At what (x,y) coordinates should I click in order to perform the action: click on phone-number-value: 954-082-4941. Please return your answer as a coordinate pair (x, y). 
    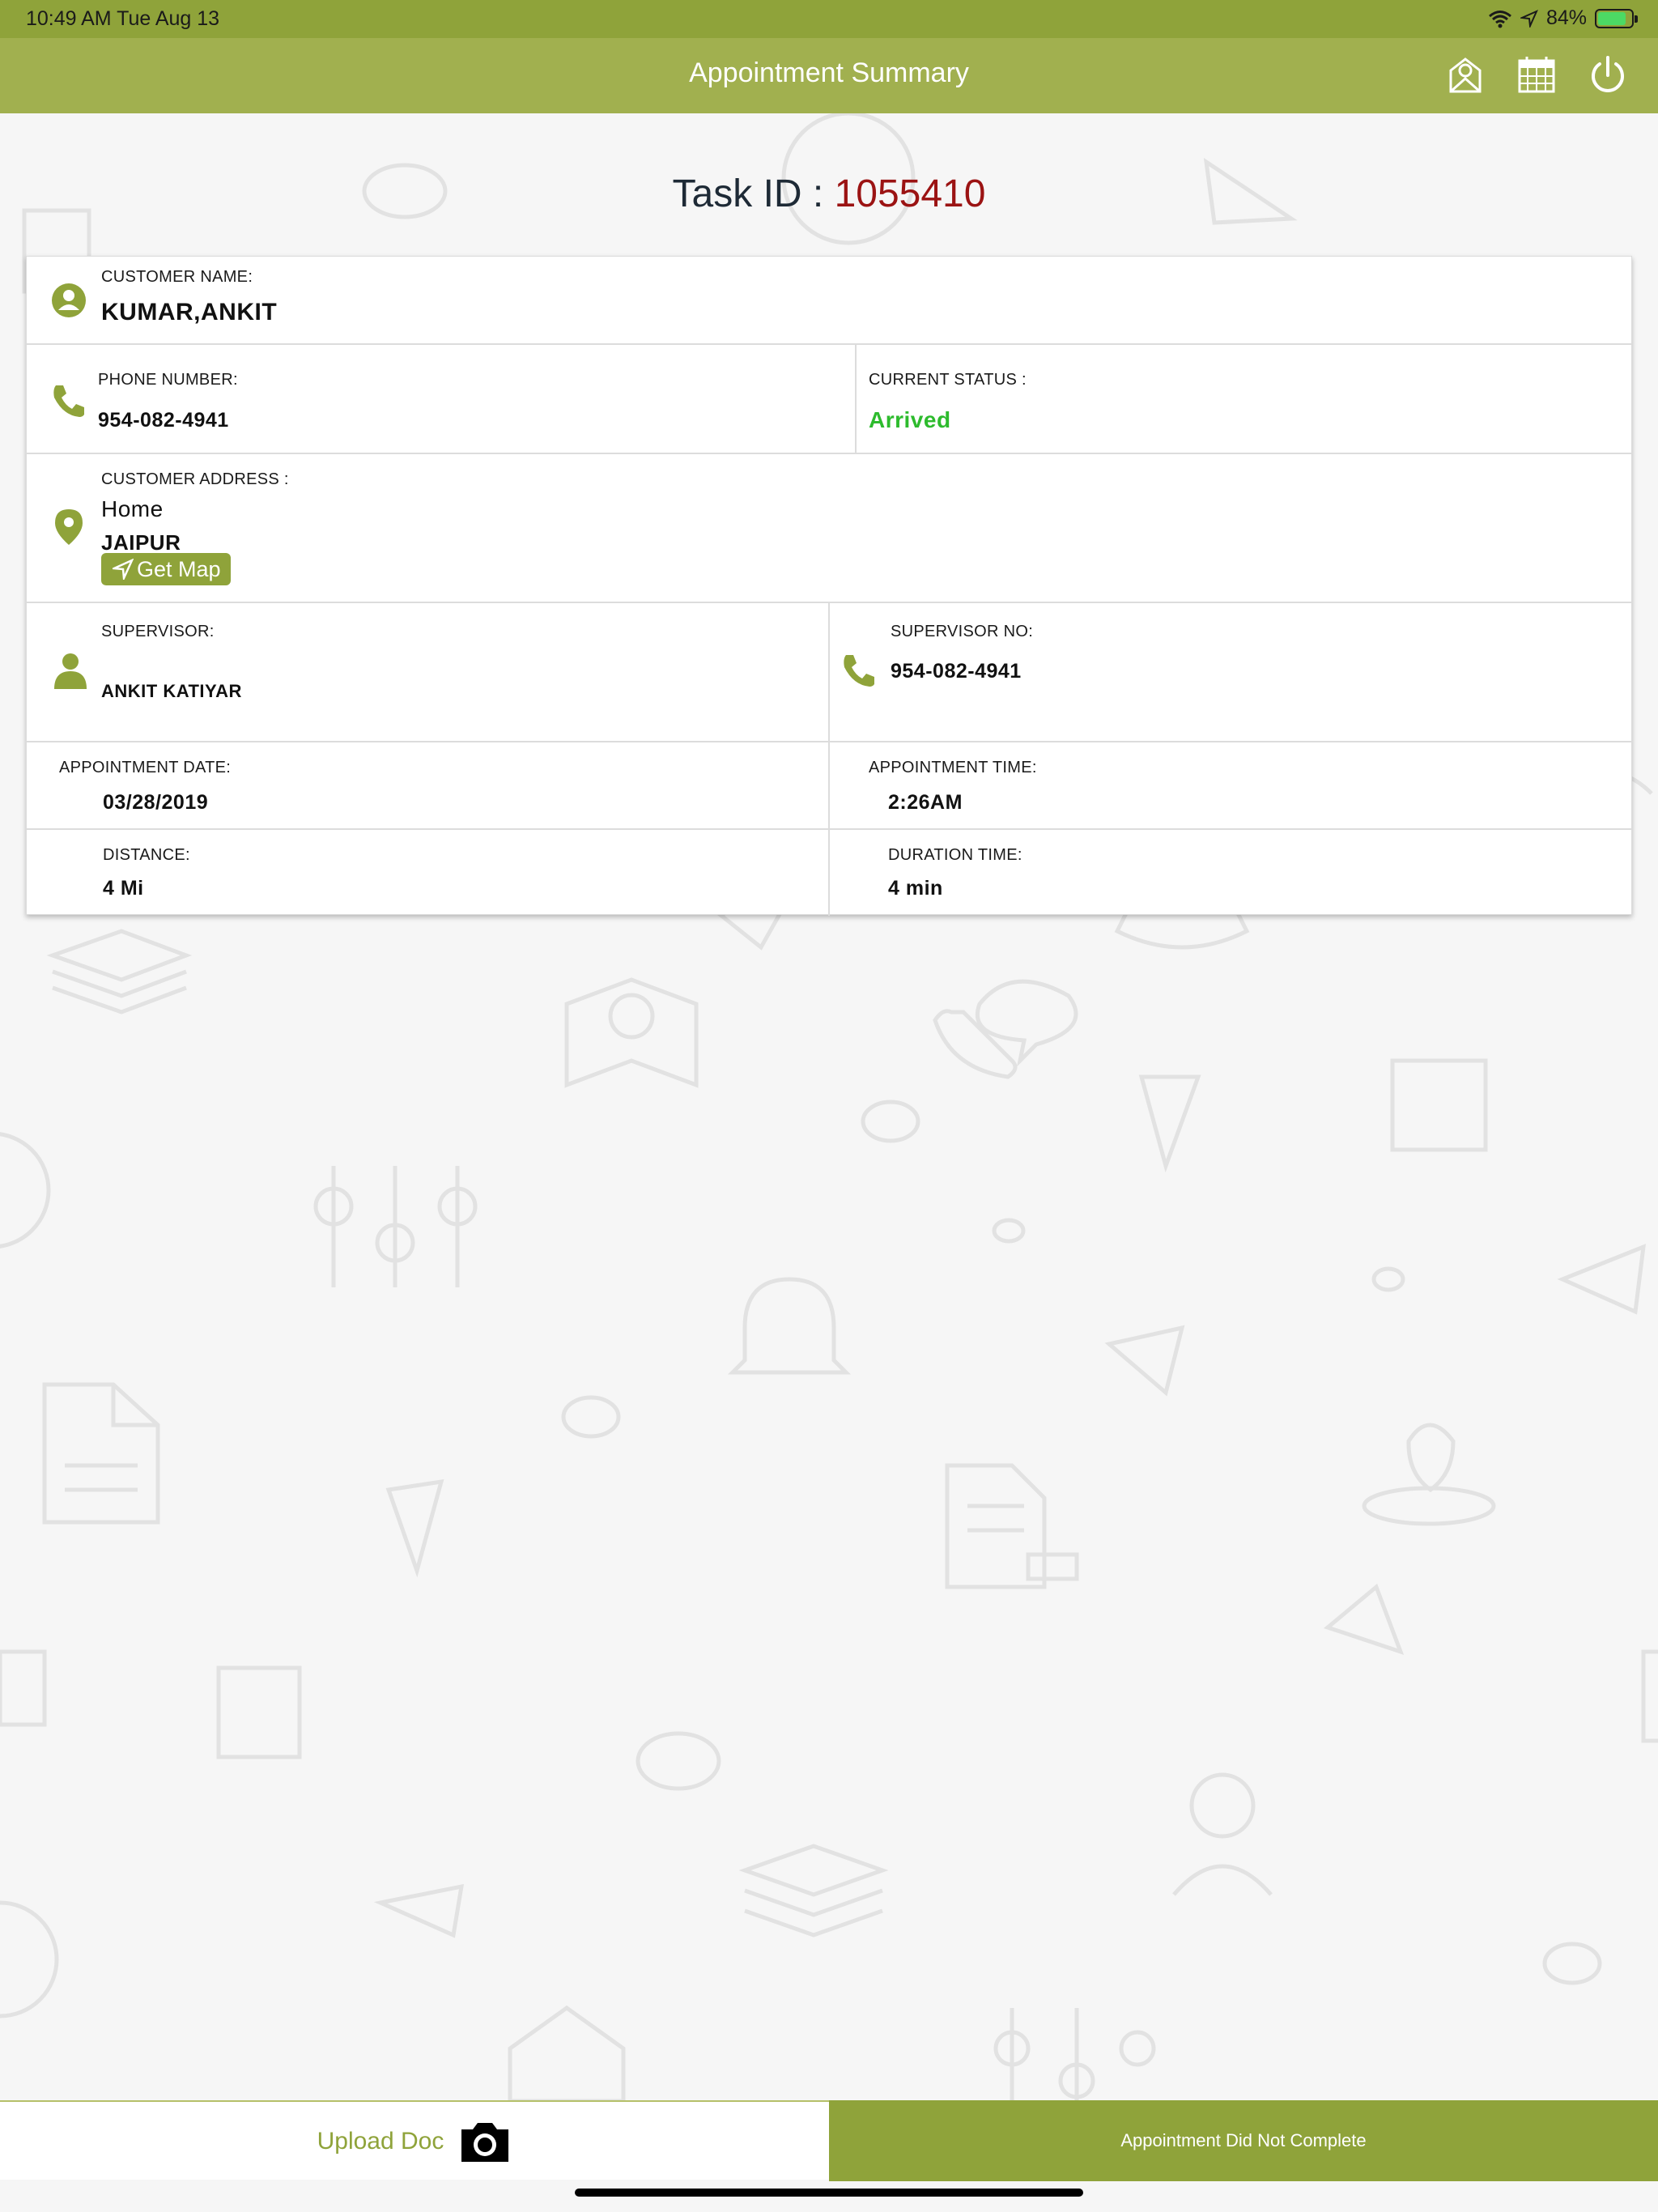
    Looking at the image, I should click on (163, 421).